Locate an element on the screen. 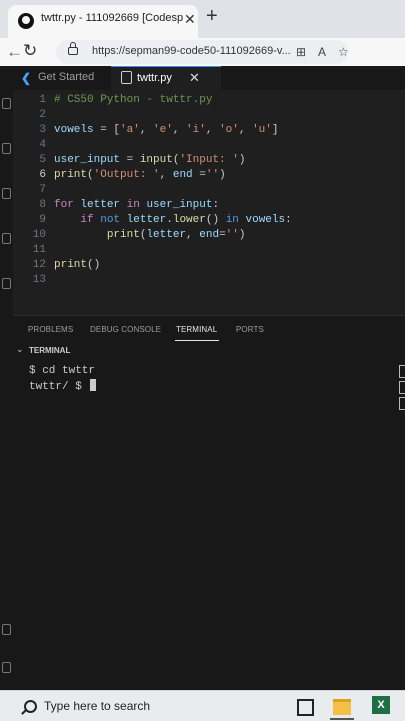 This screenshot has width=405, height=721. code-line: 9 if not letter.lower() in vowels: is located at coordinates (209, 220).